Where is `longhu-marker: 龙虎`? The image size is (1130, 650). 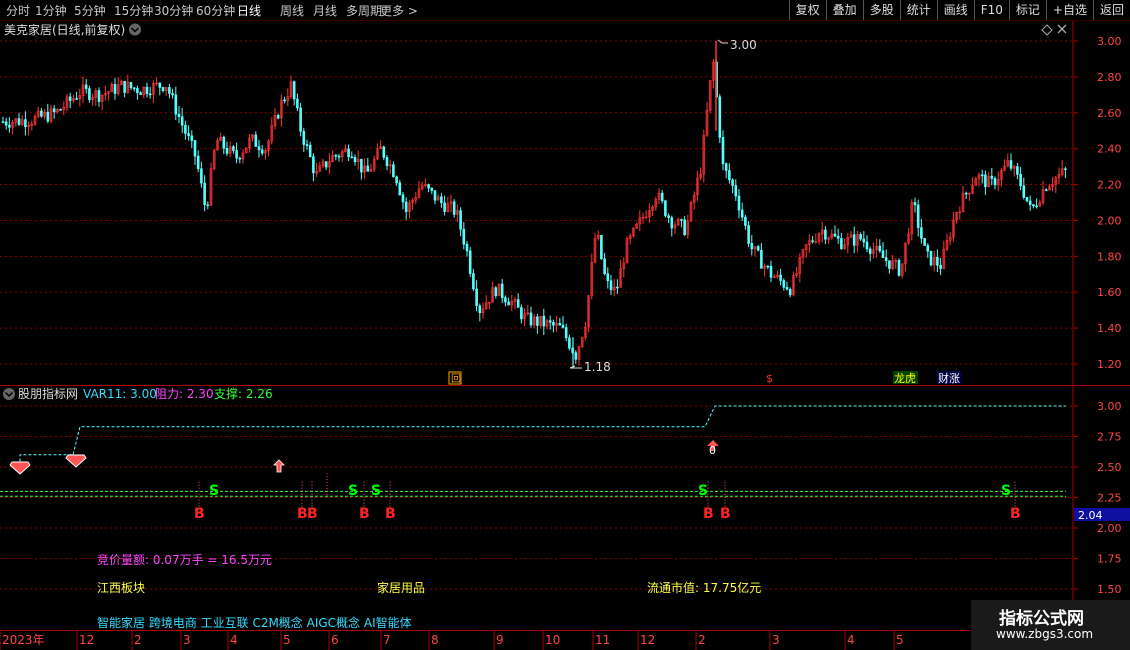 longhu-marker: 龙虎 is located at coordinates (905, 378).